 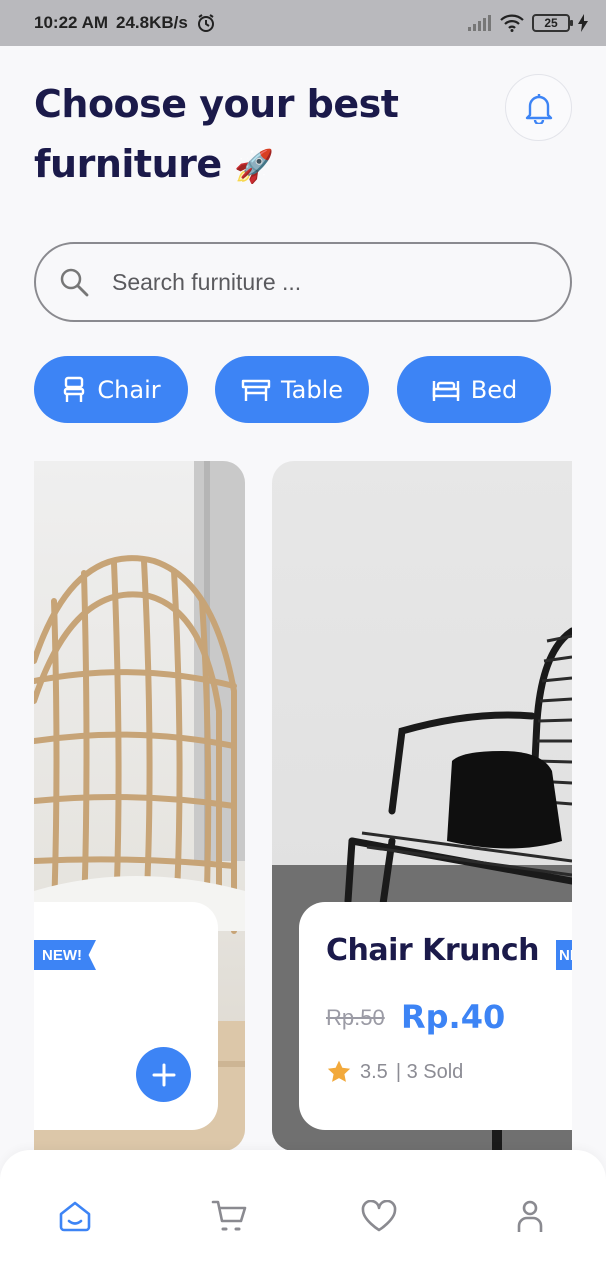 What do you see at coordinates (479, 23) in the screenshot?
I see `signal-icon` at bounding box center [479, 23].